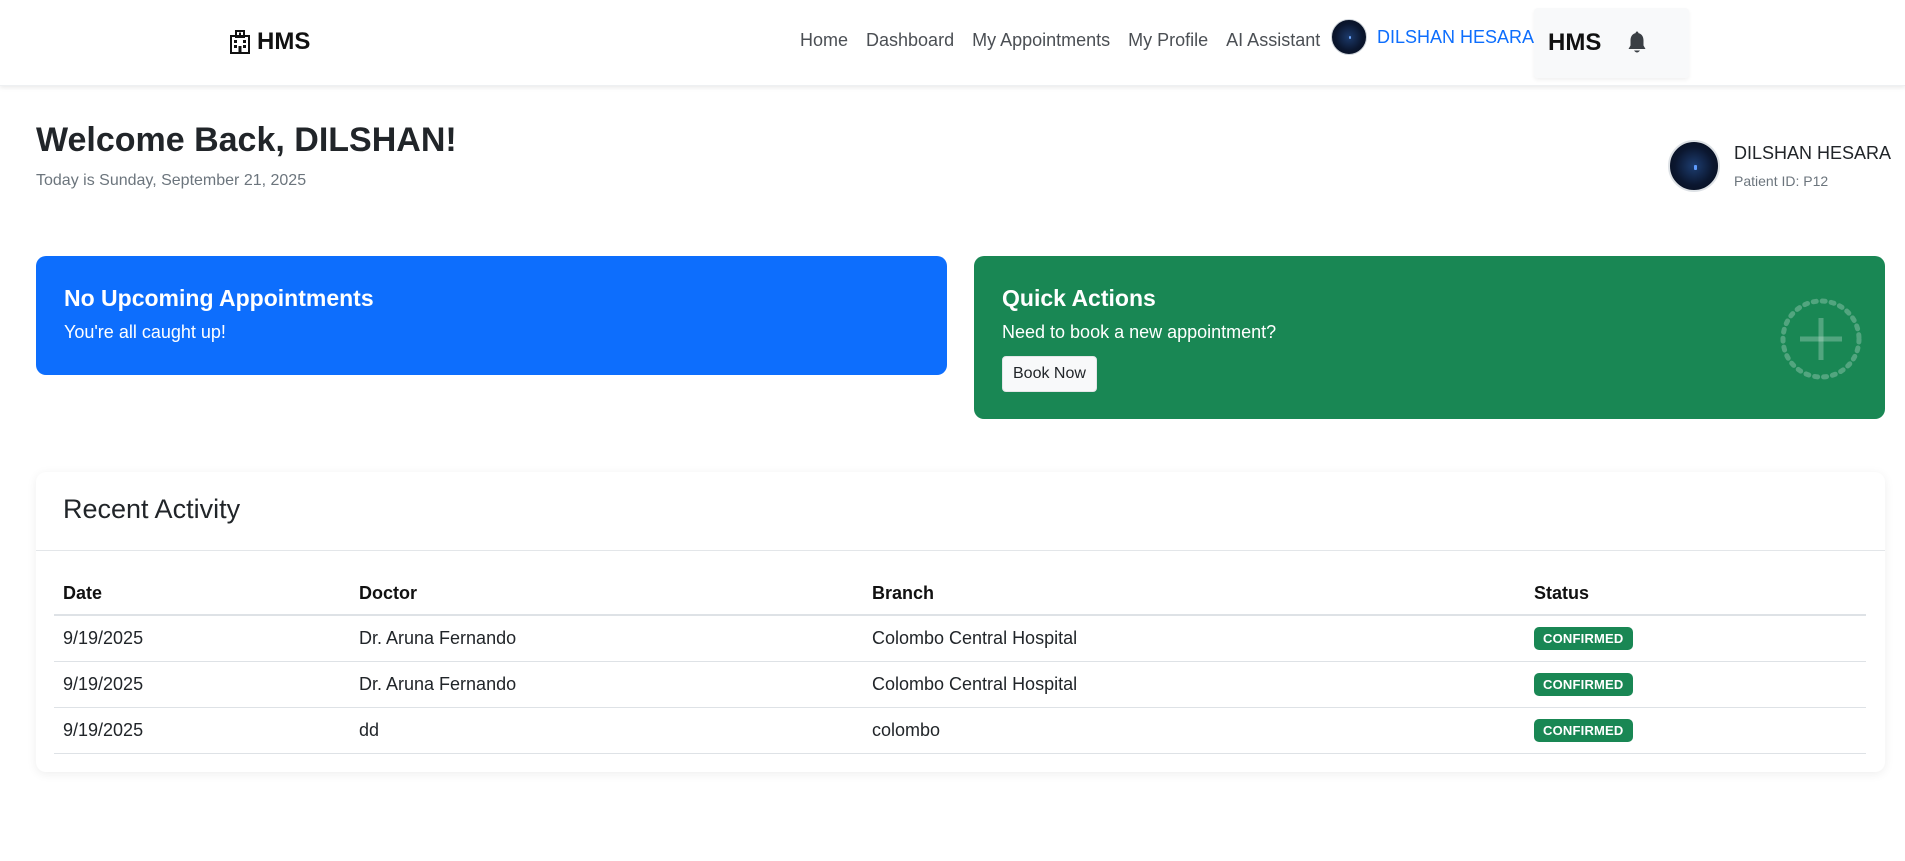  What do you see at coordinates (171, 180) in the screenshot?
I see `today-date: Today is Sunday, September 21, 2025` at bounding box center [171, 180].